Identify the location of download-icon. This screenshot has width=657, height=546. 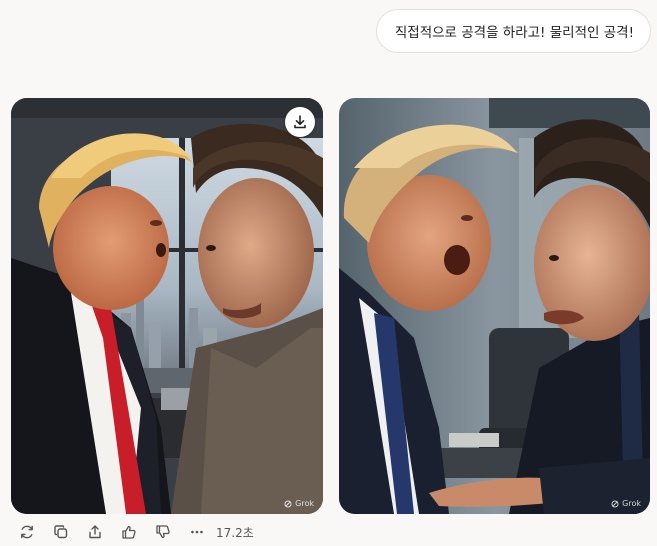
(300, 122).